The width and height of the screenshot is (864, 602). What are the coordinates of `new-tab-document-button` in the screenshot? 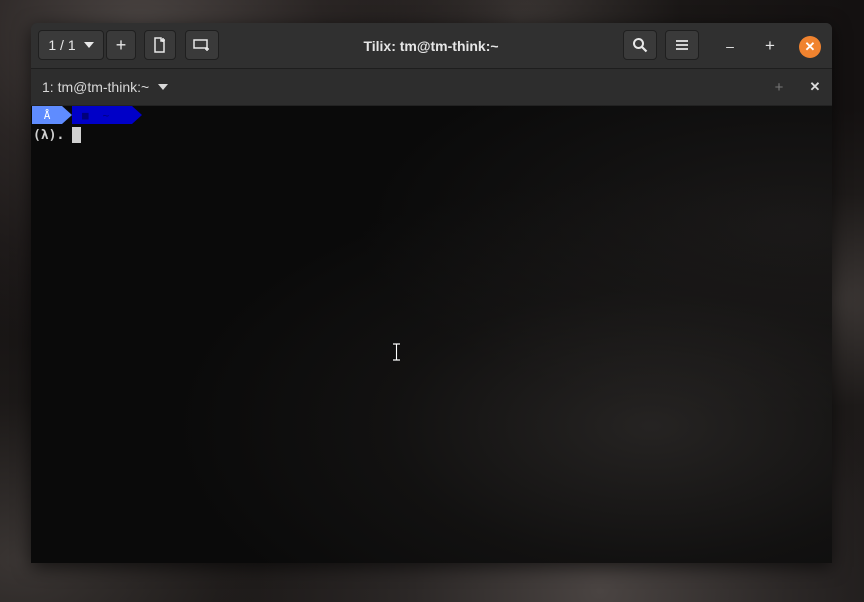 It's located at (160, 45).